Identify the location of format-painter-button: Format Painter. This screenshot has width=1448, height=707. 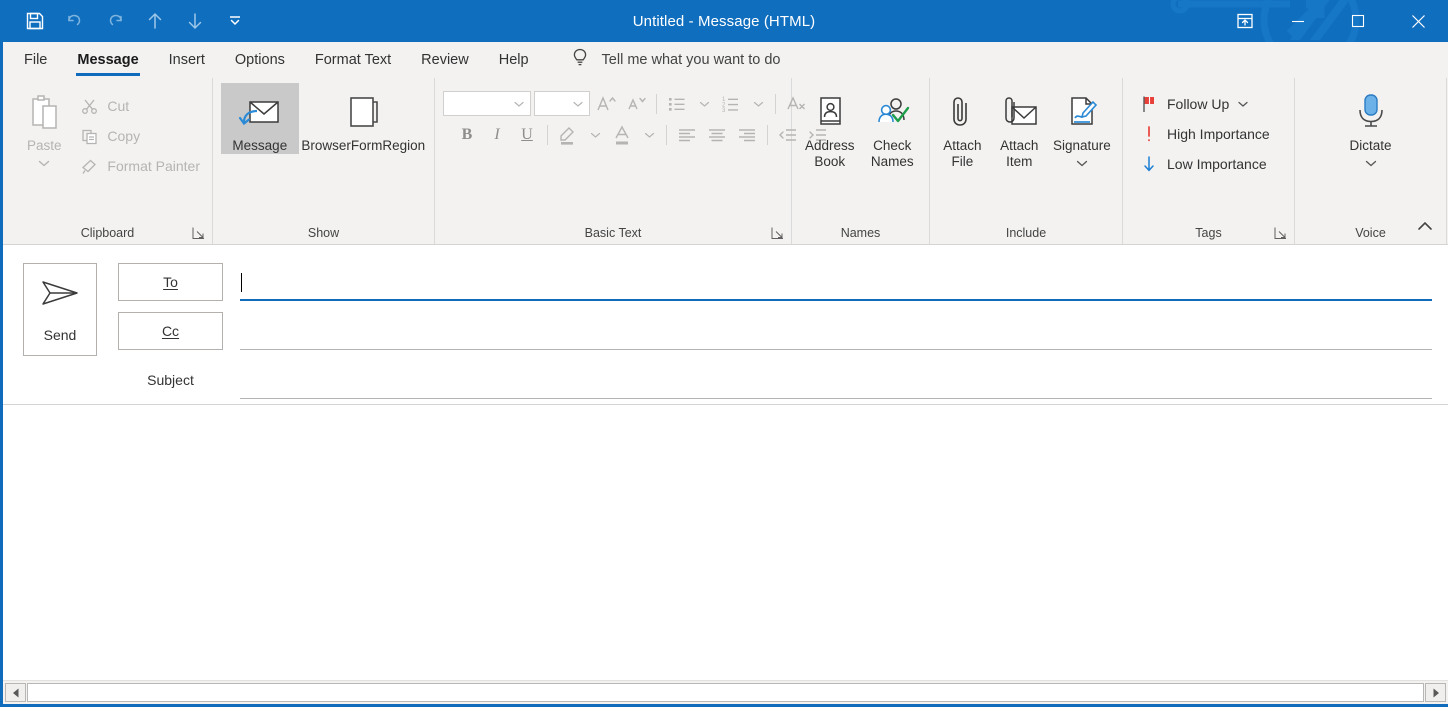
(139, 166).